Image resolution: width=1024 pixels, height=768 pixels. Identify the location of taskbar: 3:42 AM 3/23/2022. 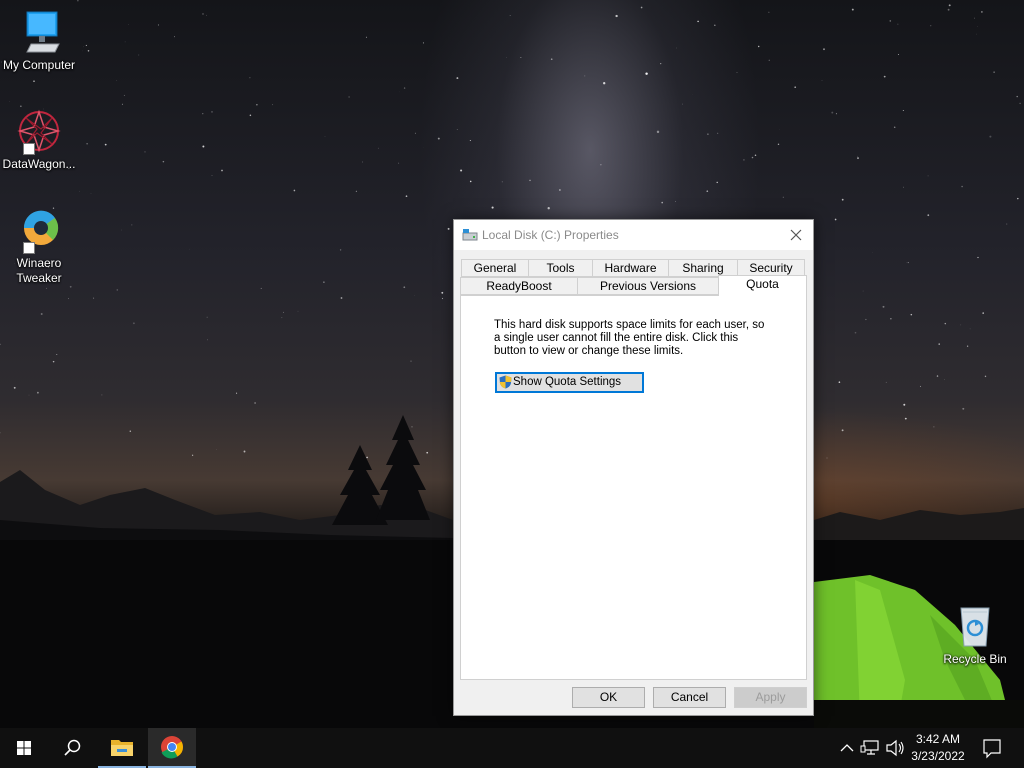
(512, 748).